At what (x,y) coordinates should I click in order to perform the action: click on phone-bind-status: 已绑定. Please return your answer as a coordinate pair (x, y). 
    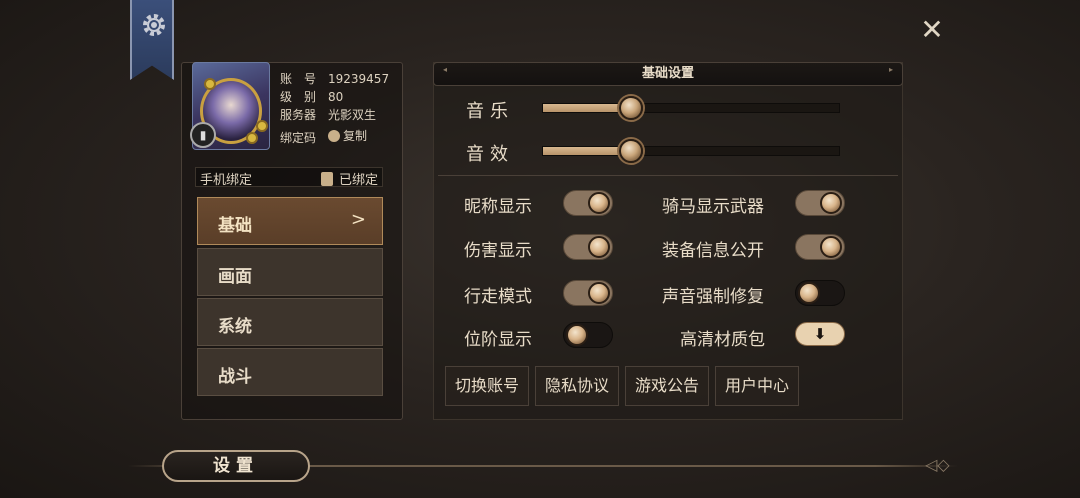
    Looking at the image, I should click on (349, 178).